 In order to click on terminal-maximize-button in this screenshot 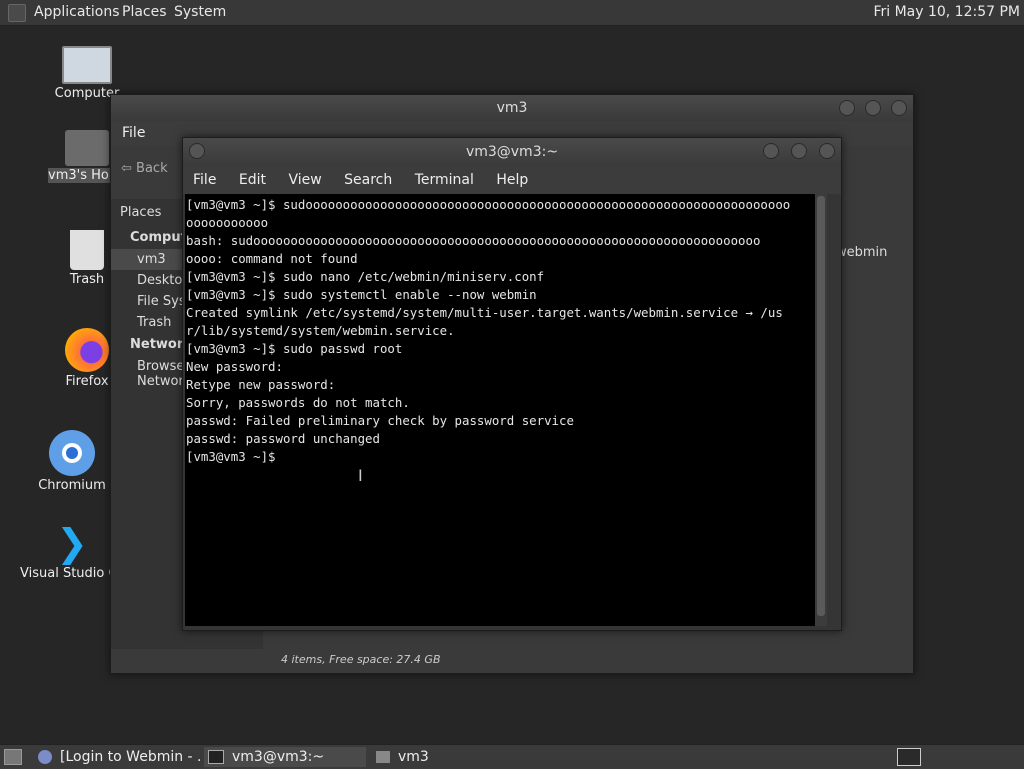, I will do `click(799, 151)`.